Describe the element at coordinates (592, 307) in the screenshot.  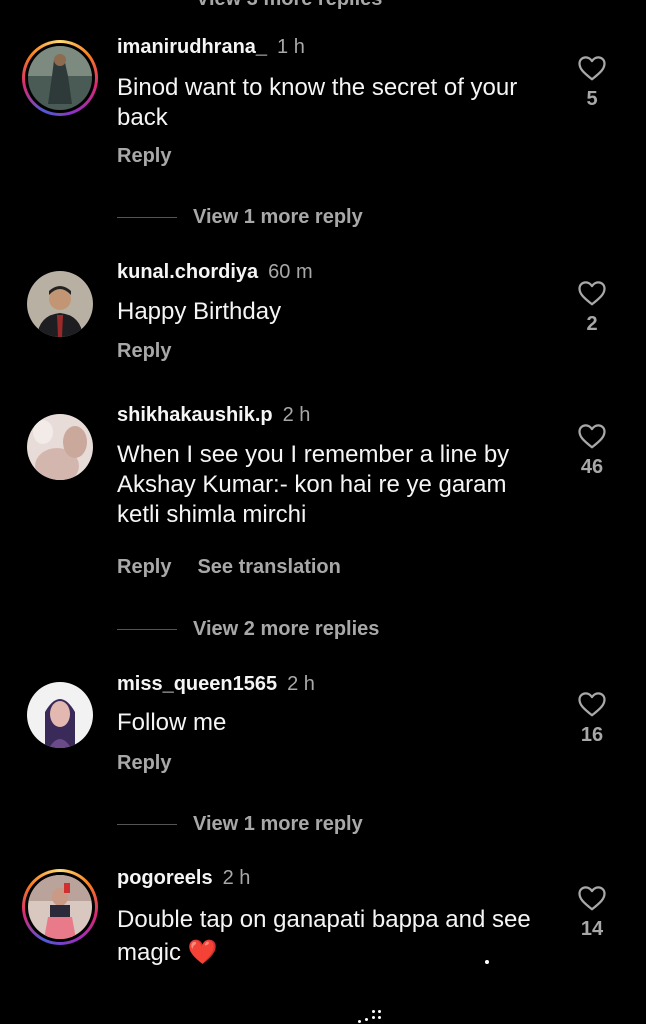
I see `like-control: 2` at that location.